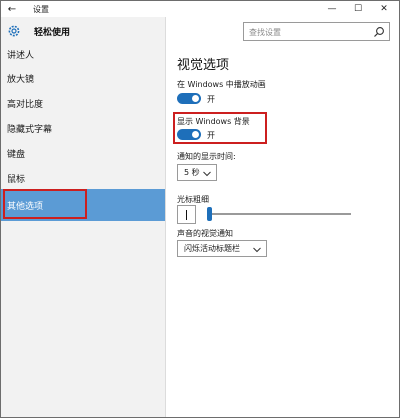  I want to click on sidebar-item-label: 放大镜, so click(21, 79).